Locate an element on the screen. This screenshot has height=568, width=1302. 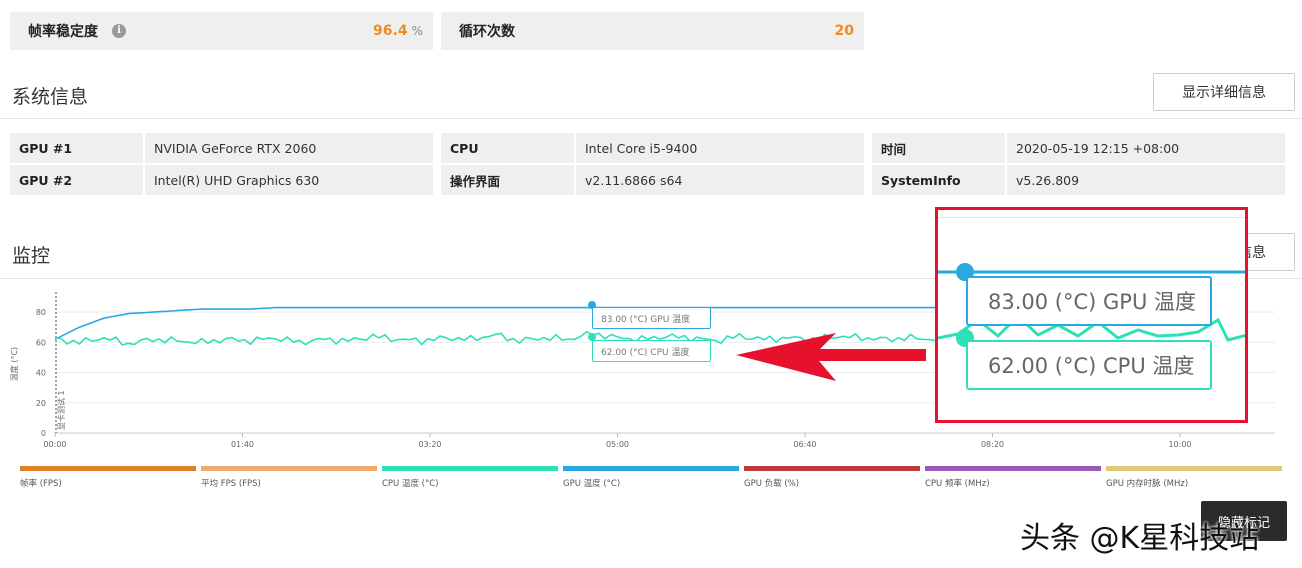
zoom-gpu-tooltip: 83.00 (°C) GPU 温度 is located at coordinates (1089, 301).